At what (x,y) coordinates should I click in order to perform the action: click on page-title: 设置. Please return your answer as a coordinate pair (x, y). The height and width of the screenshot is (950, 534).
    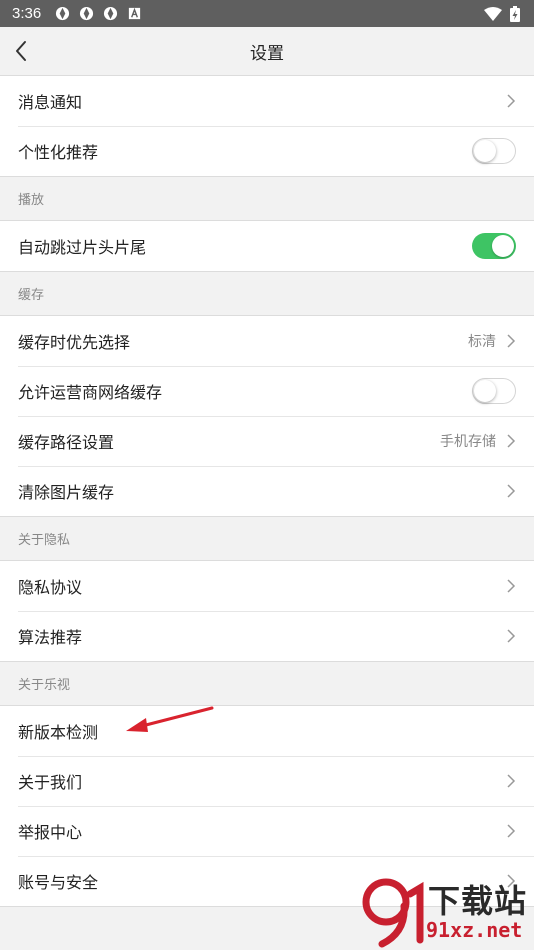
    Looking at the image, I should click on (267, 53).